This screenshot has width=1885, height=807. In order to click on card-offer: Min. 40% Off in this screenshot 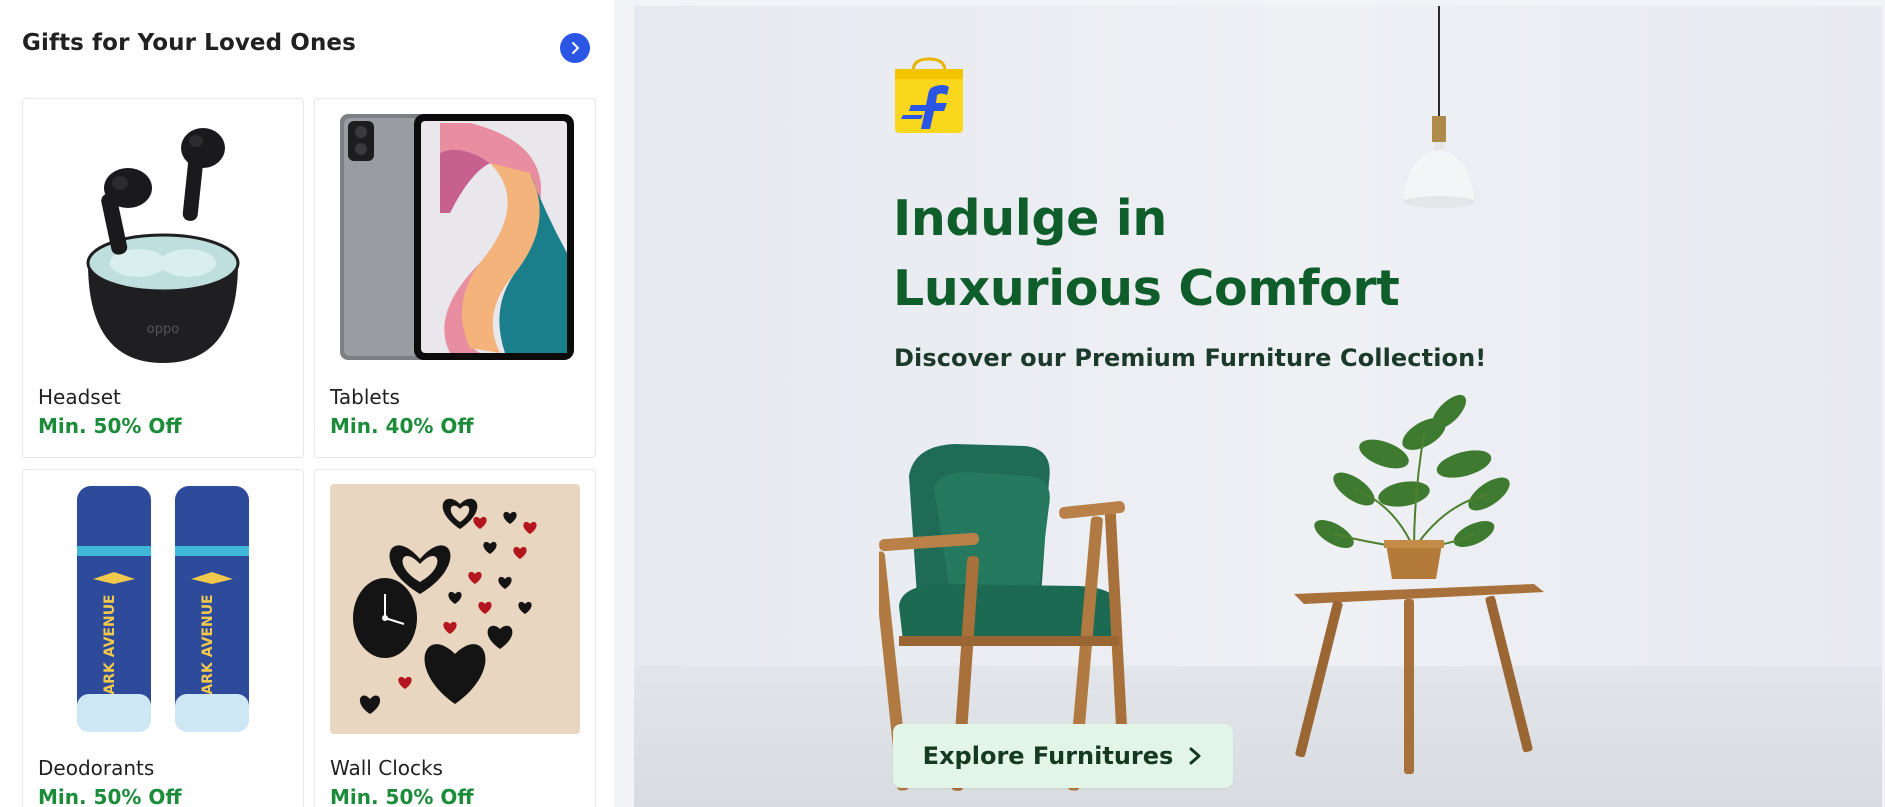, I will do `click(402, 426)`.